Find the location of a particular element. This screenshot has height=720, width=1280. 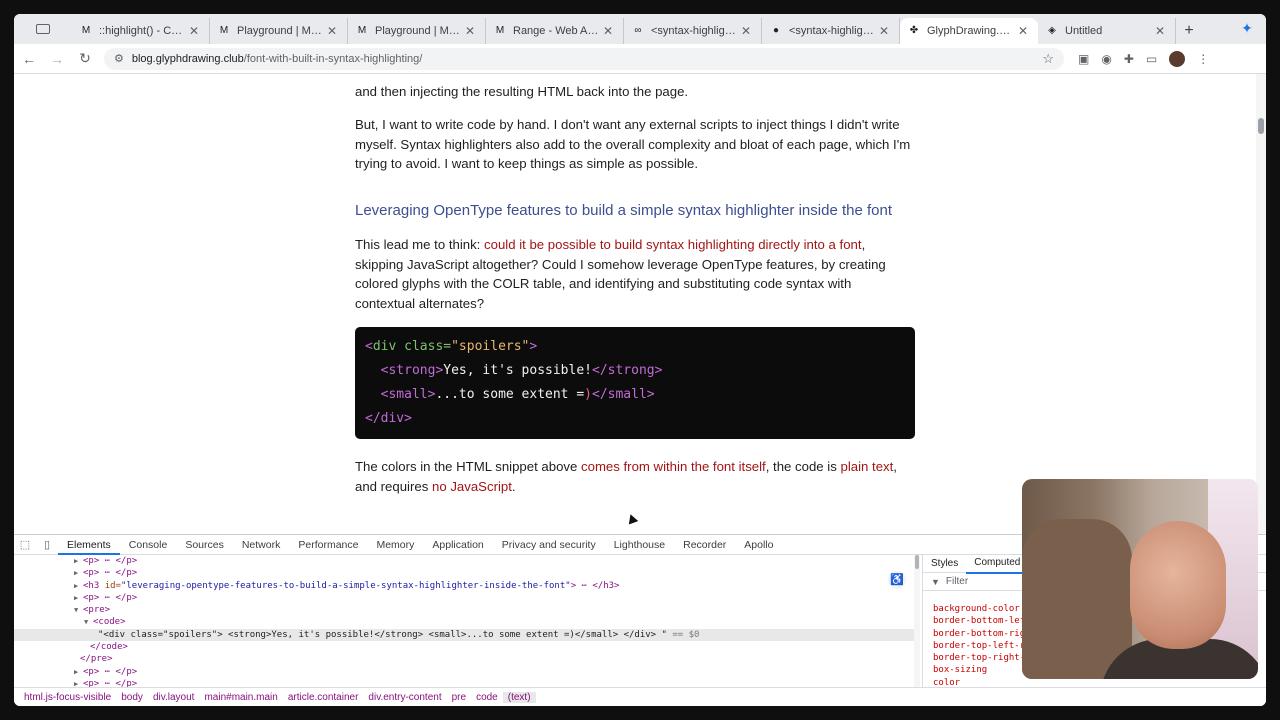

inspect-element-icon: ⬚ is located at coordinates (25, 544).